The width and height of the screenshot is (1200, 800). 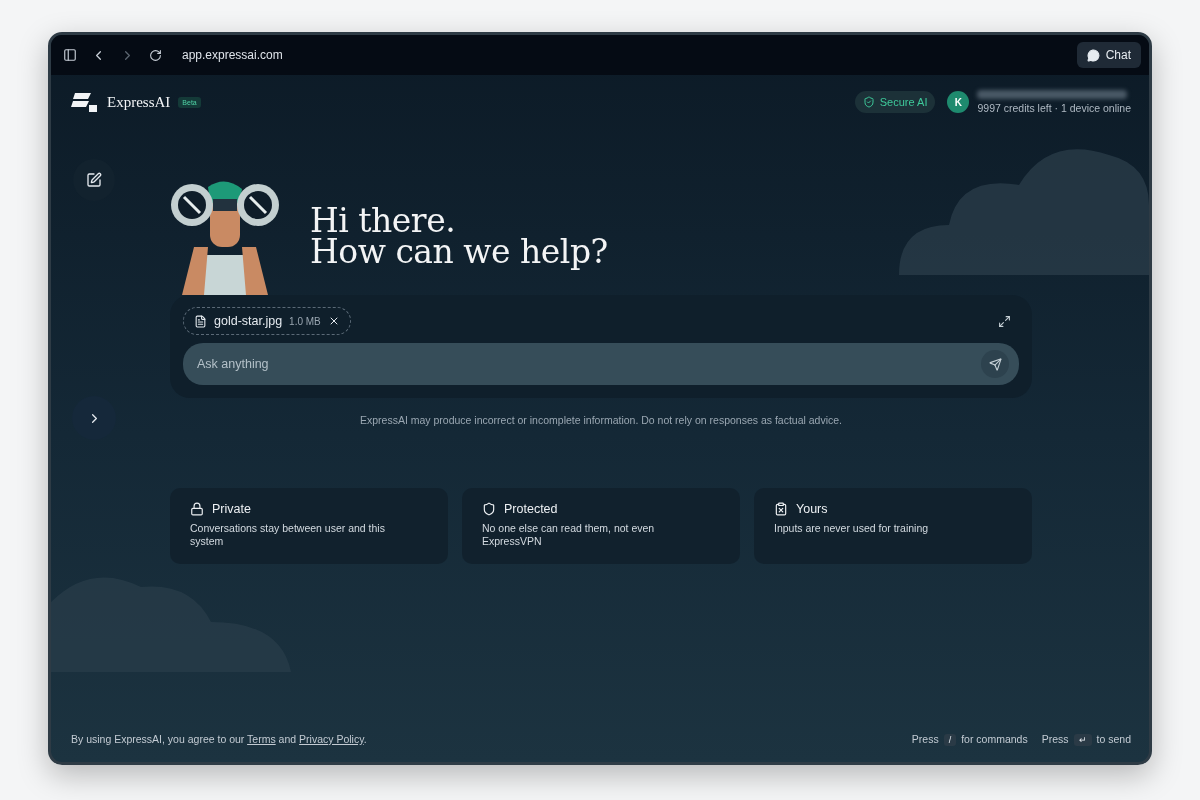 What do you see at coordinates (958, 102) in the screenshot?
I see `avatar: K` at bounding box center [958, 102].